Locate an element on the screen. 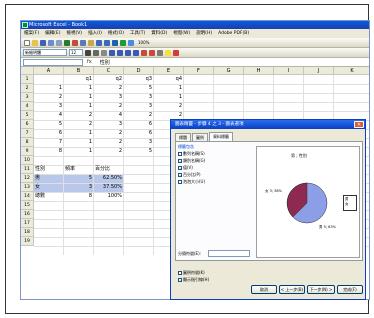 Image resolution: width=374 pixels, height=318 pixels. menu-view: 檢視(V) is located at coordinates (74, 33).